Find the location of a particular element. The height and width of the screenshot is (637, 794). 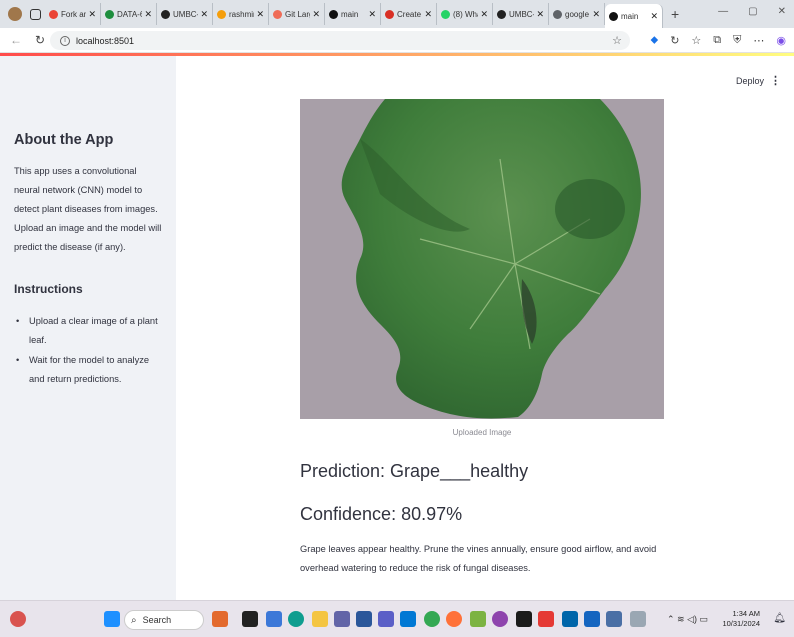

vscode-icon is located at coordinates (570, 619).